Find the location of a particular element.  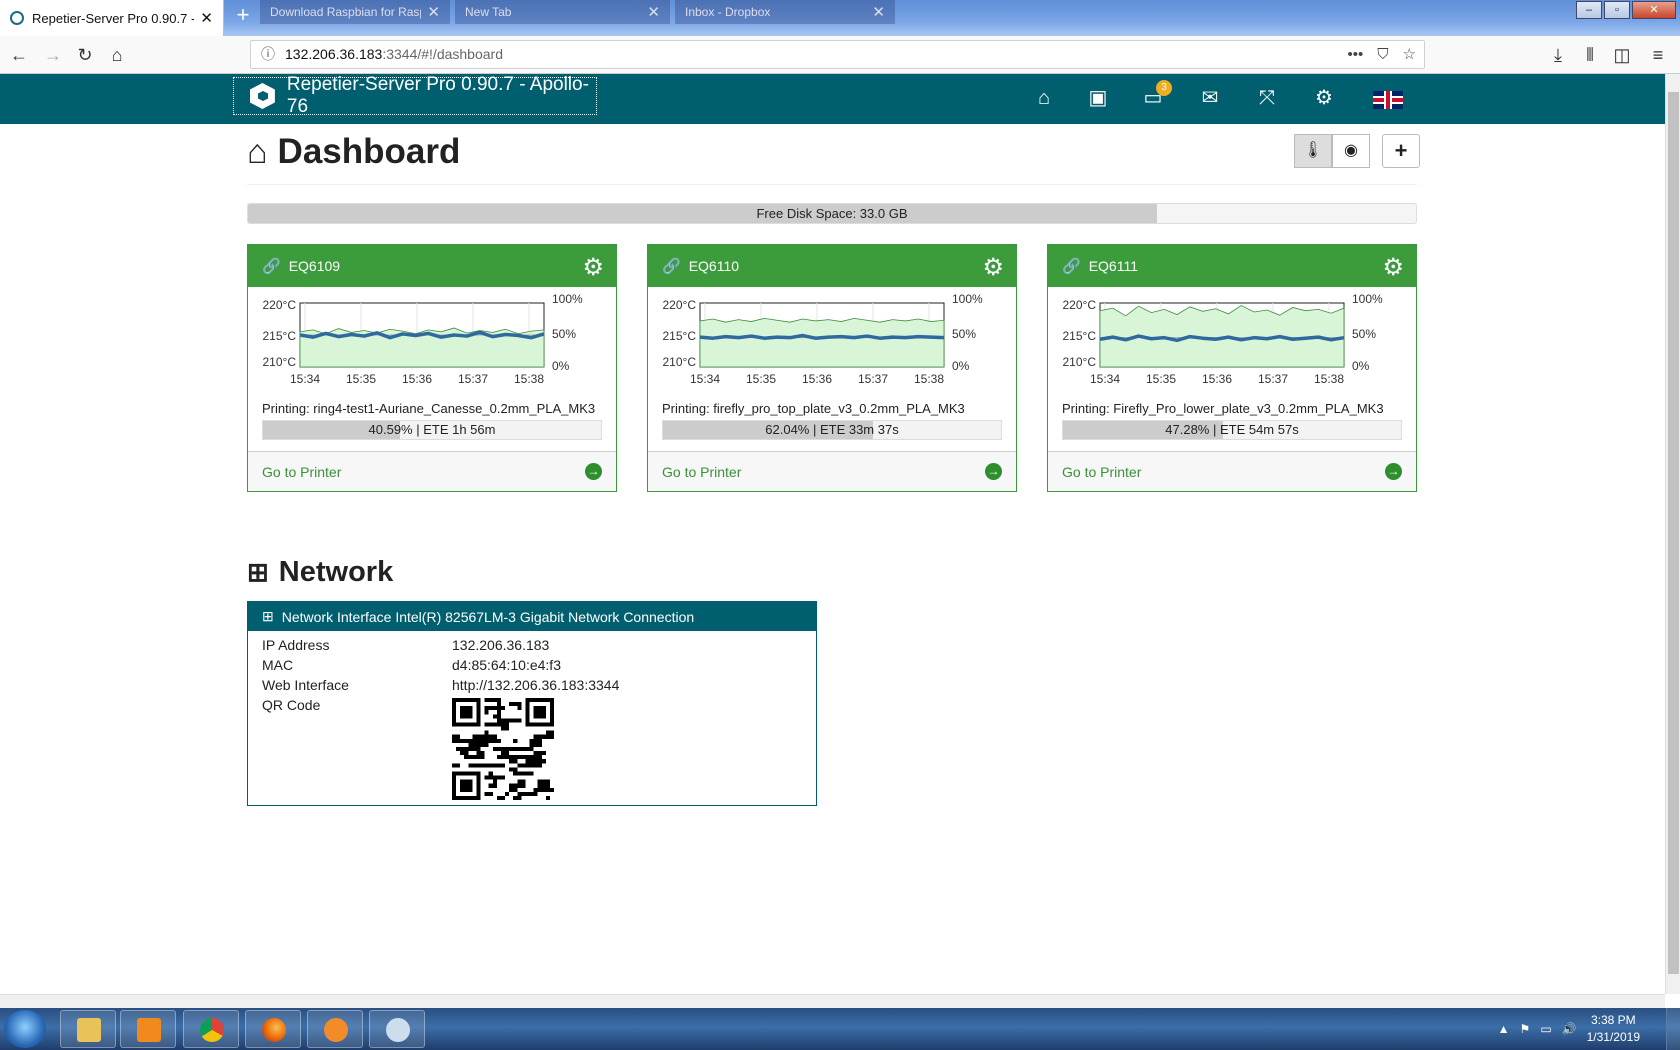

qr-code-label: QR Code is located at coordinates (291, 705).